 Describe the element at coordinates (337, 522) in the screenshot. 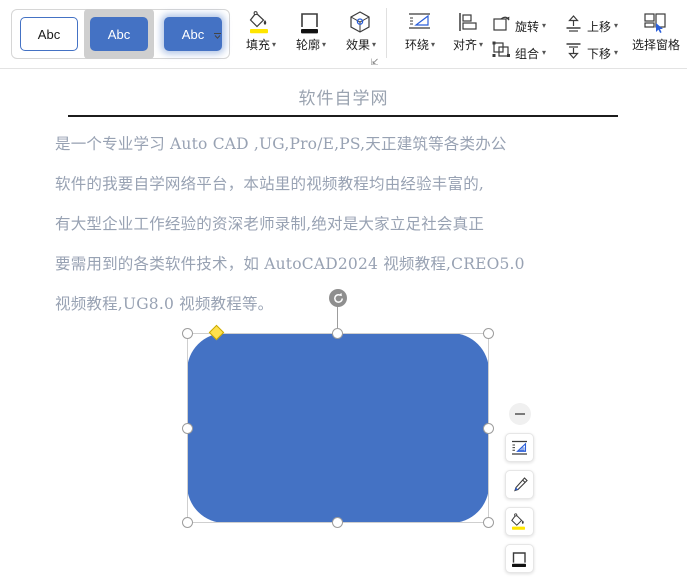

I see `resize-handle-bottom-center` at that location.